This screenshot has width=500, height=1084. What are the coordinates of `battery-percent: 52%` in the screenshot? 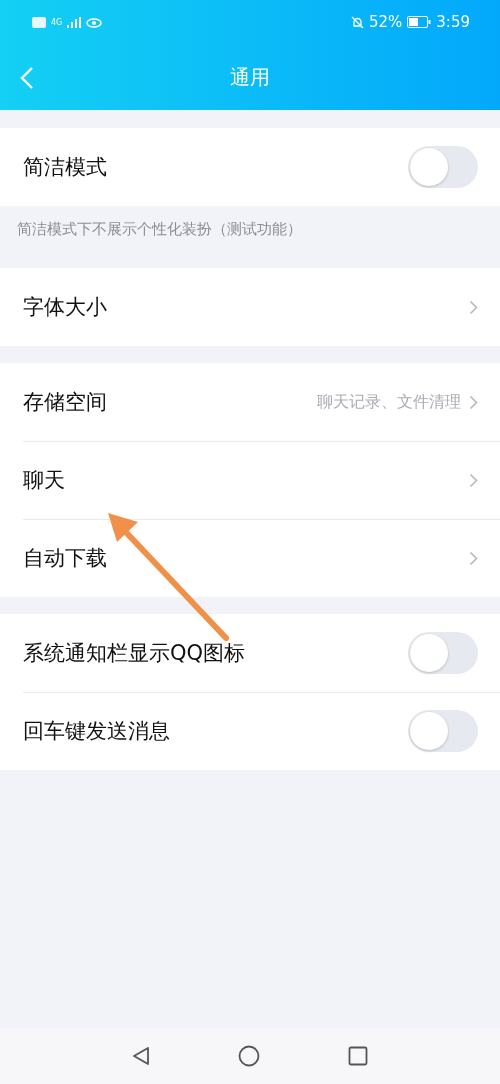 It's located at (385, 22).